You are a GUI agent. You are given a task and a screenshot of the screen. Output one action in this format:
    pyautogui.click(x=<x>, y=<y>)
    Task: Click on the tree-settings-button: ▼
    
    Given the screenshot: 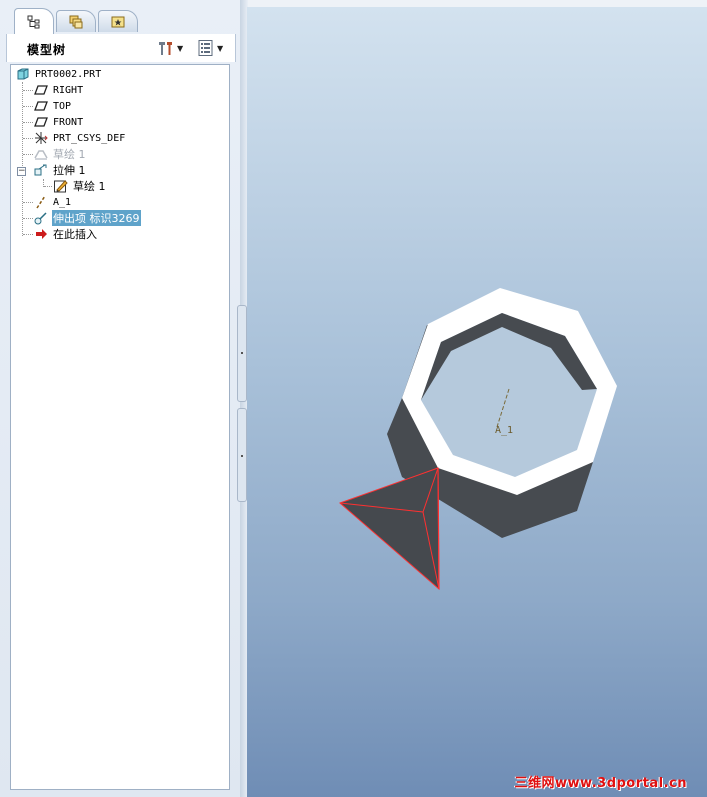 What is the action you would take?
    pyautogui.click(x=170, y=48)
    